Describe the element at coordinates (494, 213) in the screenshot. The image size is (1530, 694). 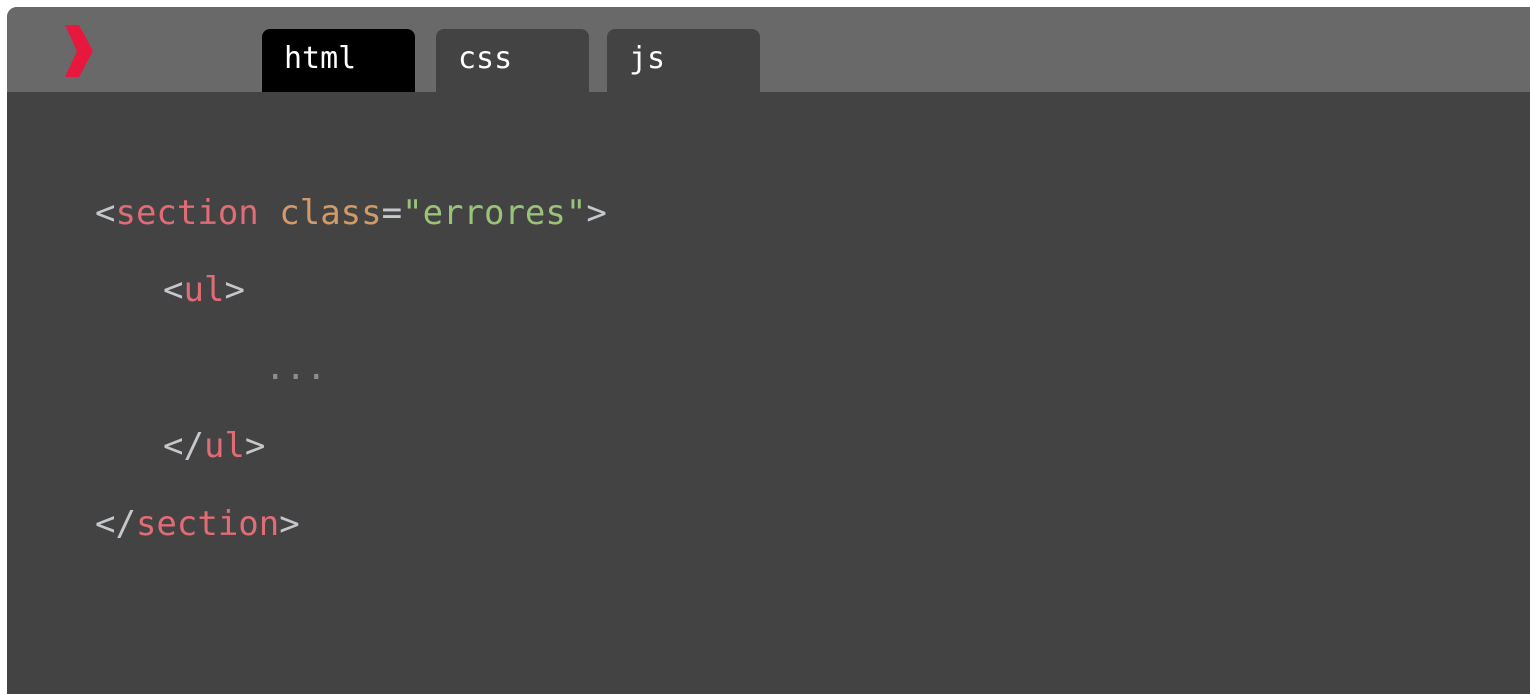
I see `code-string: "errores"` at that location.